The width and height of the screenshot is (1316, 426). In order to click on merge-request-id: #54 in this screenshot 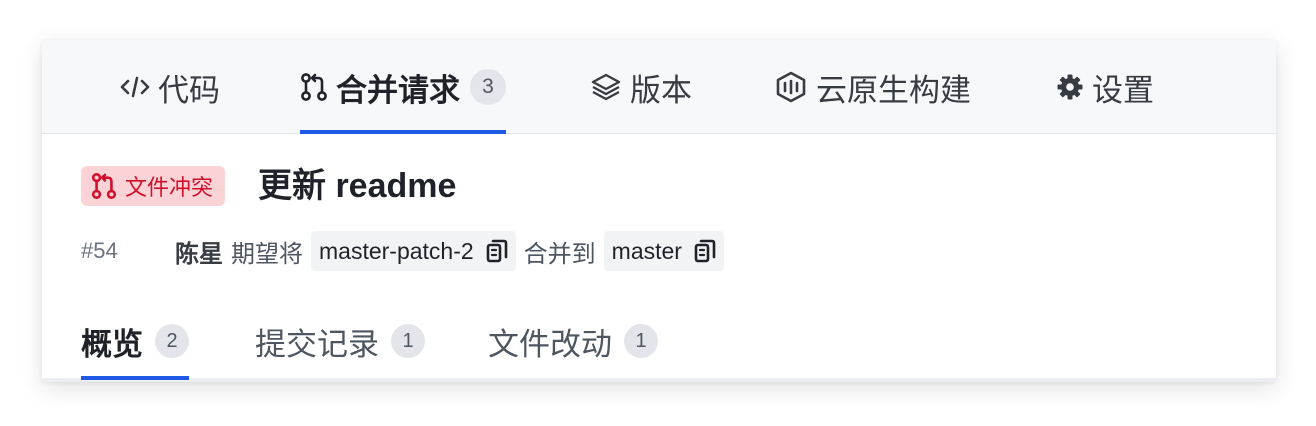, I will do `click(99, 250)`.